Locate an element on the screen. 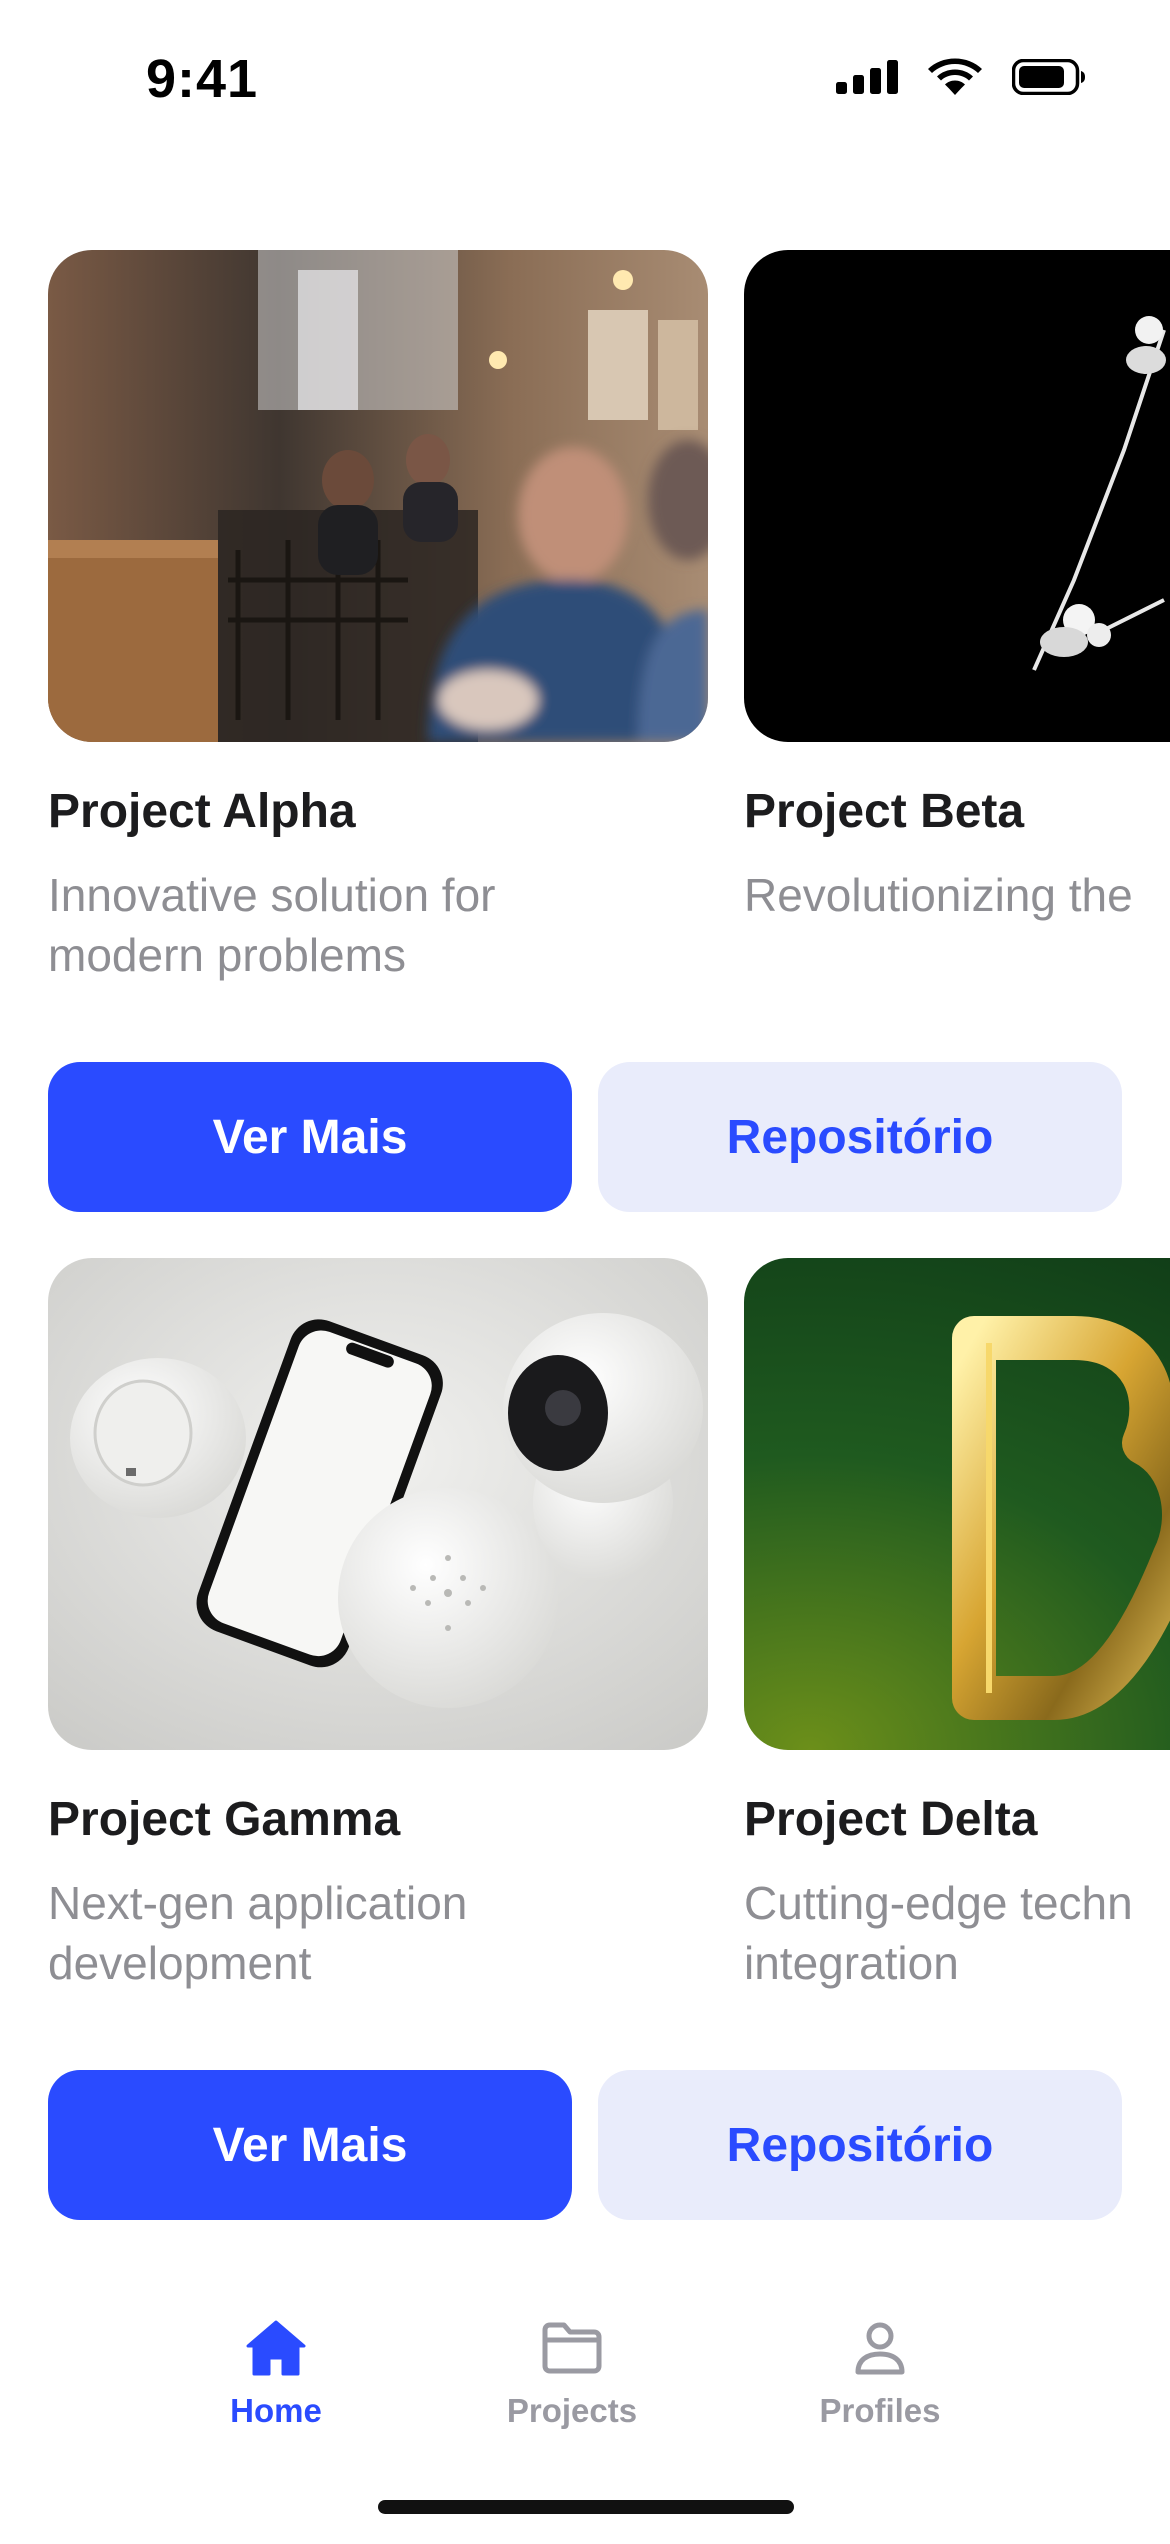 The width and height of the screenshot is (1170, 2544). project-description-line: Innovative solution for is located at coordinates (272, 895).